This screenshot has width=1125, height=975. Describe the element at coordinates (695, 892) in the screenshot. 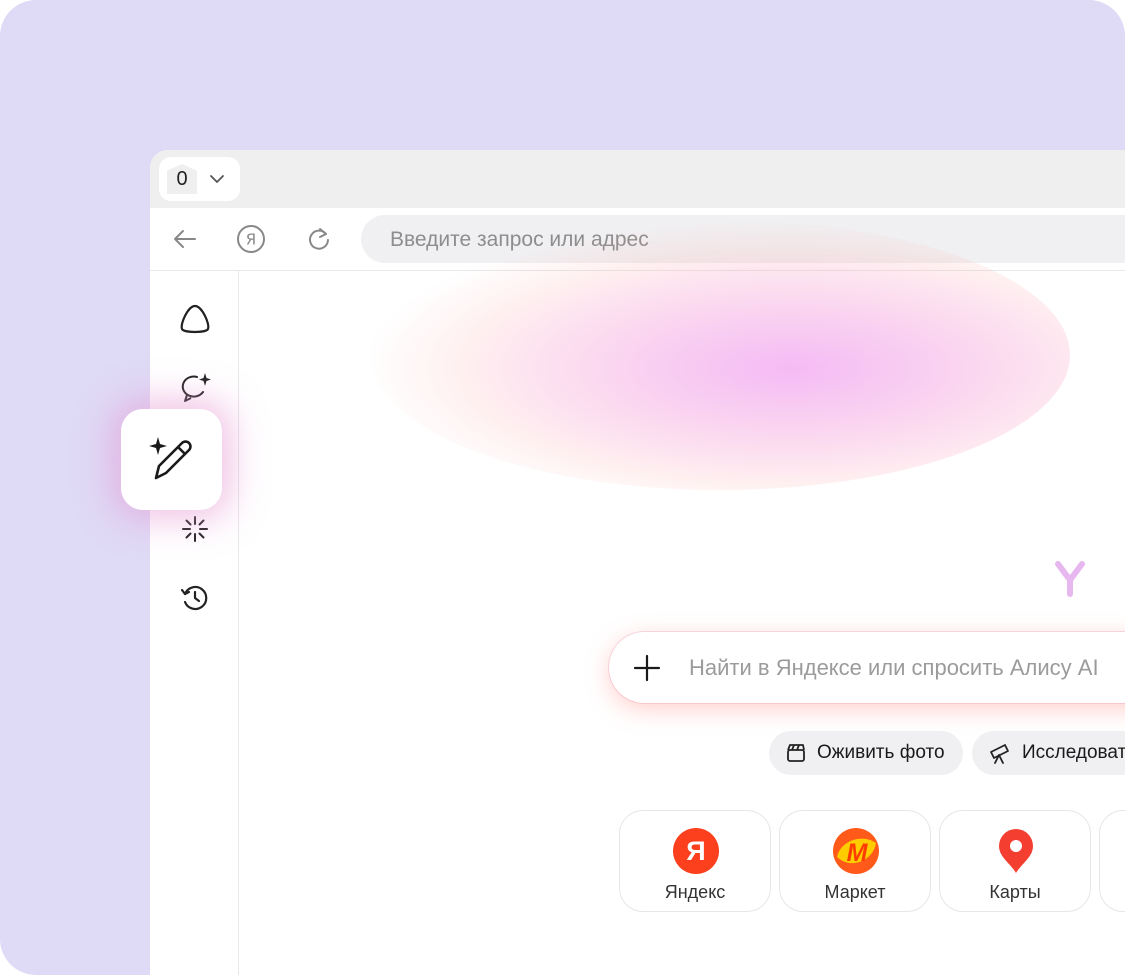

I see `tile-label: Яндекс` at that location.